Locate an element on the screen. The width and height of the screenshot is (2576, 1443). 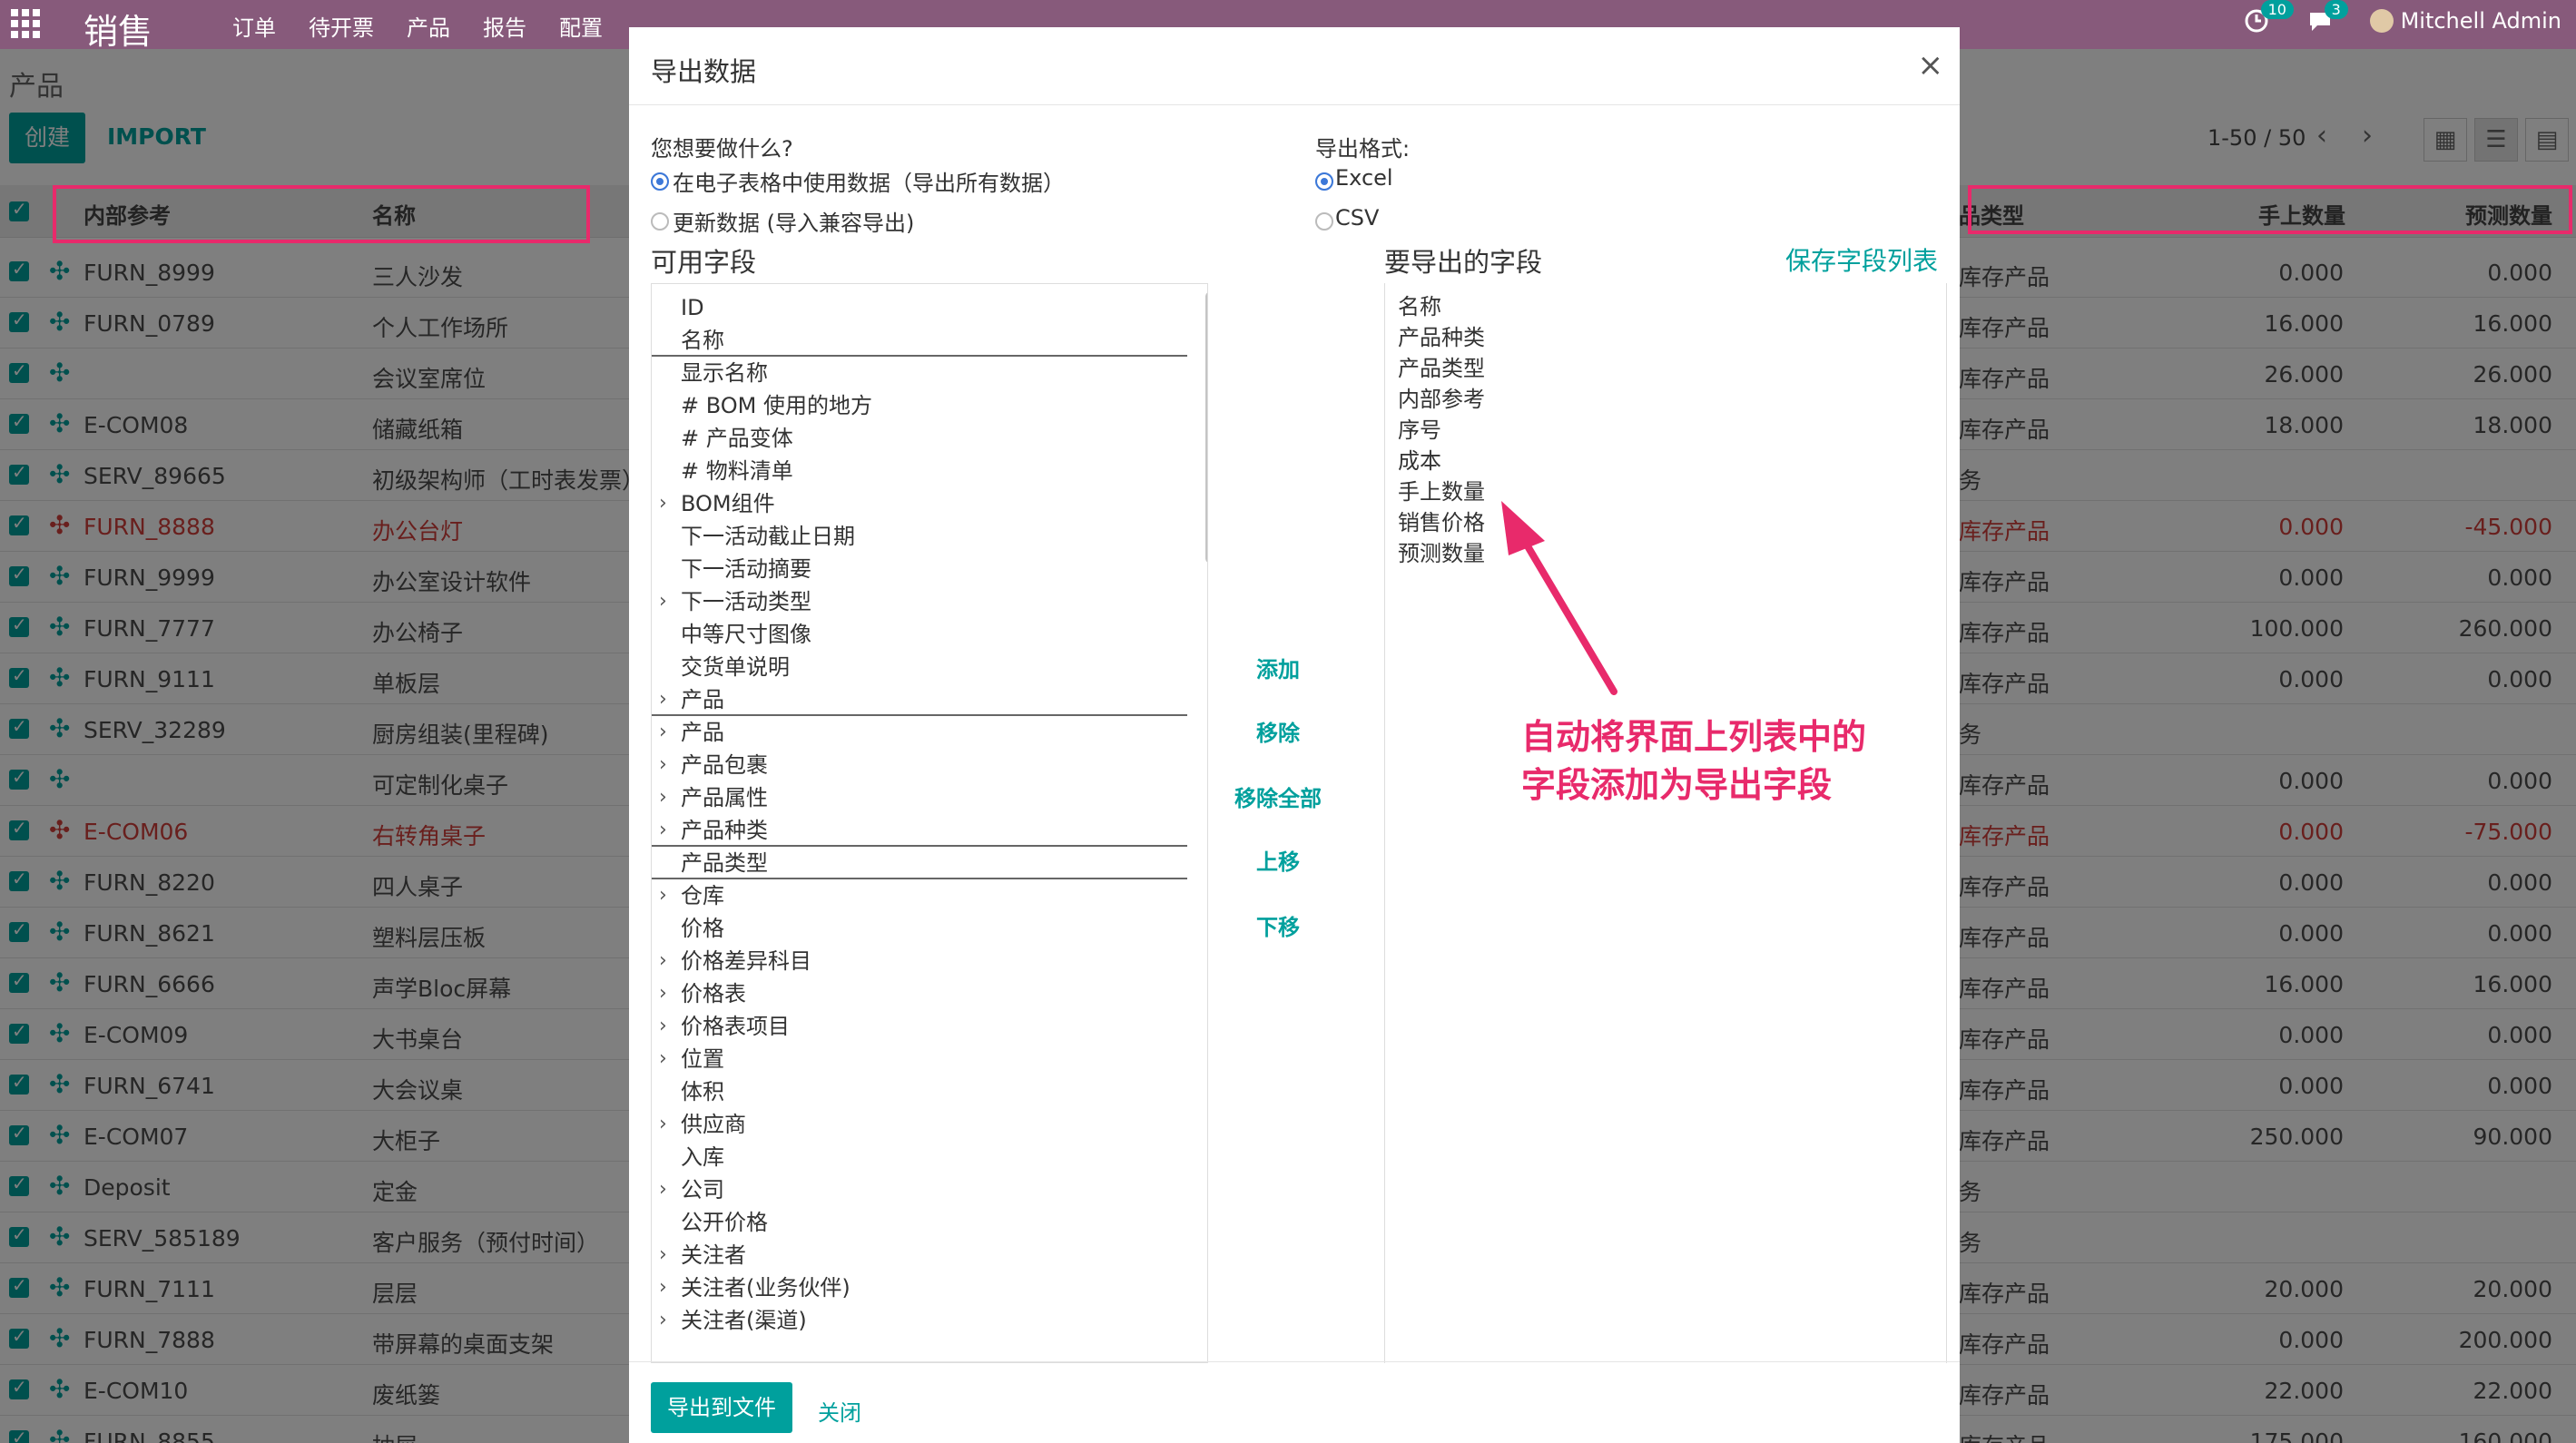
annotation-line-1: 自动将界面上列表中的 is located at coordinates (1694, 737).